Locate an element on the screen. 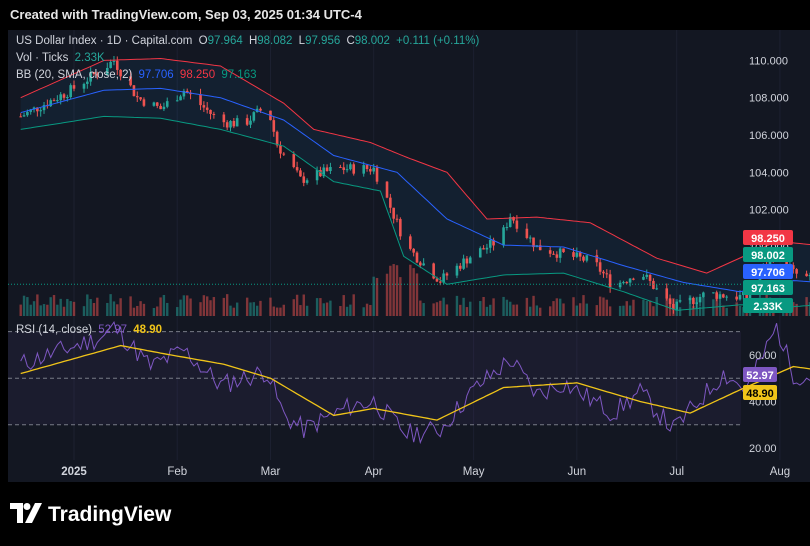 Image resolution: width=810 pixels, height=546 pixels. price-axis-label: 104.000 is located at coordinates (769, 173).